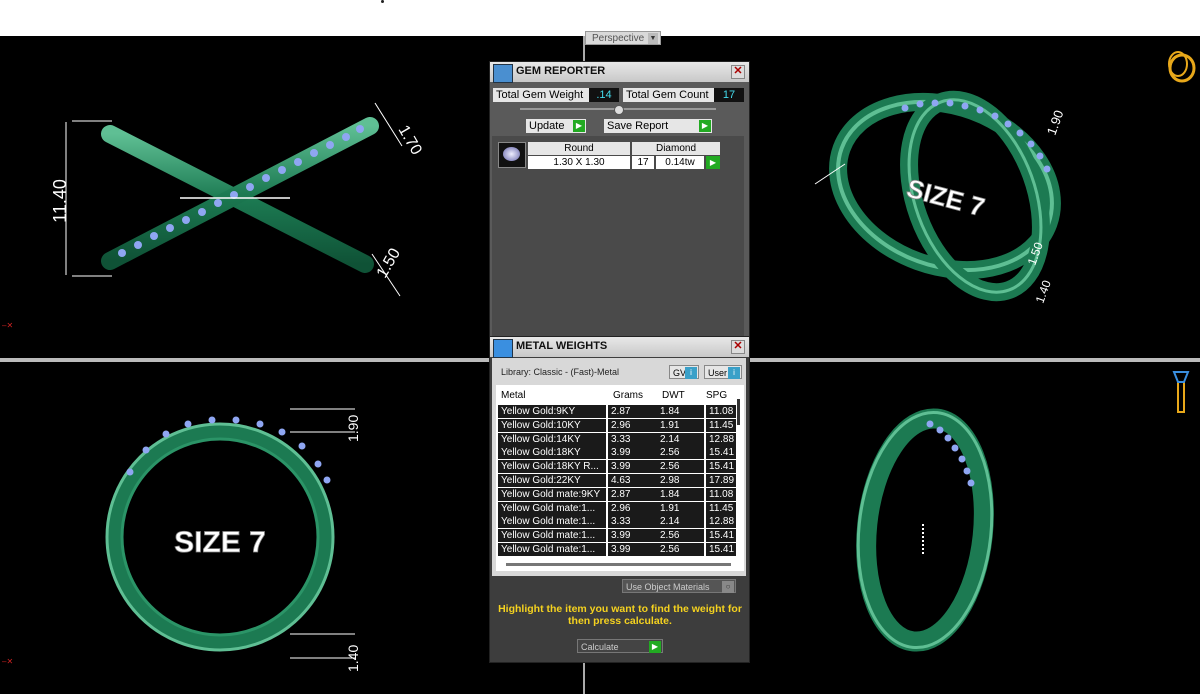  Describe the element at coordinates (600, 647) in the screenshot. I see `calculate-button-label: Calculate` at that location.